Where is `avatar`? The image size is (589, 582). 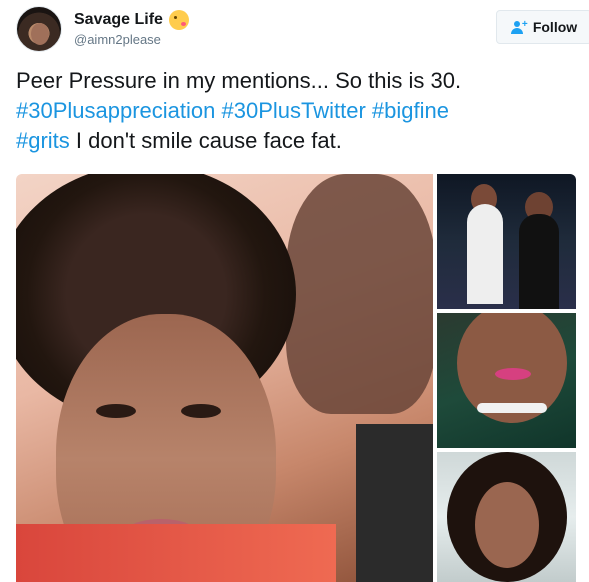 avatar is located at coordinates (39, 29).